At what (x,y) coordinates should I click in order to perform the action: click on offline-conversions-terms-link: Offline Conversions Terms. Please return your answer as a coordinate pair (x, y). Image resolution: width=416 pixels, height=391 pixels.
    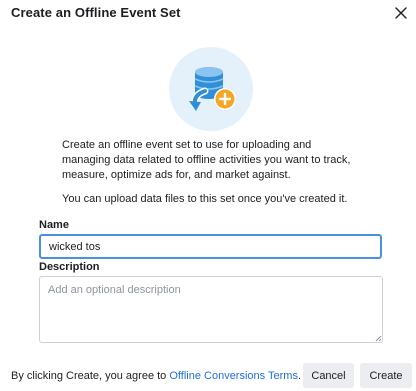
    Looking at the image, I should click on (233, 376).